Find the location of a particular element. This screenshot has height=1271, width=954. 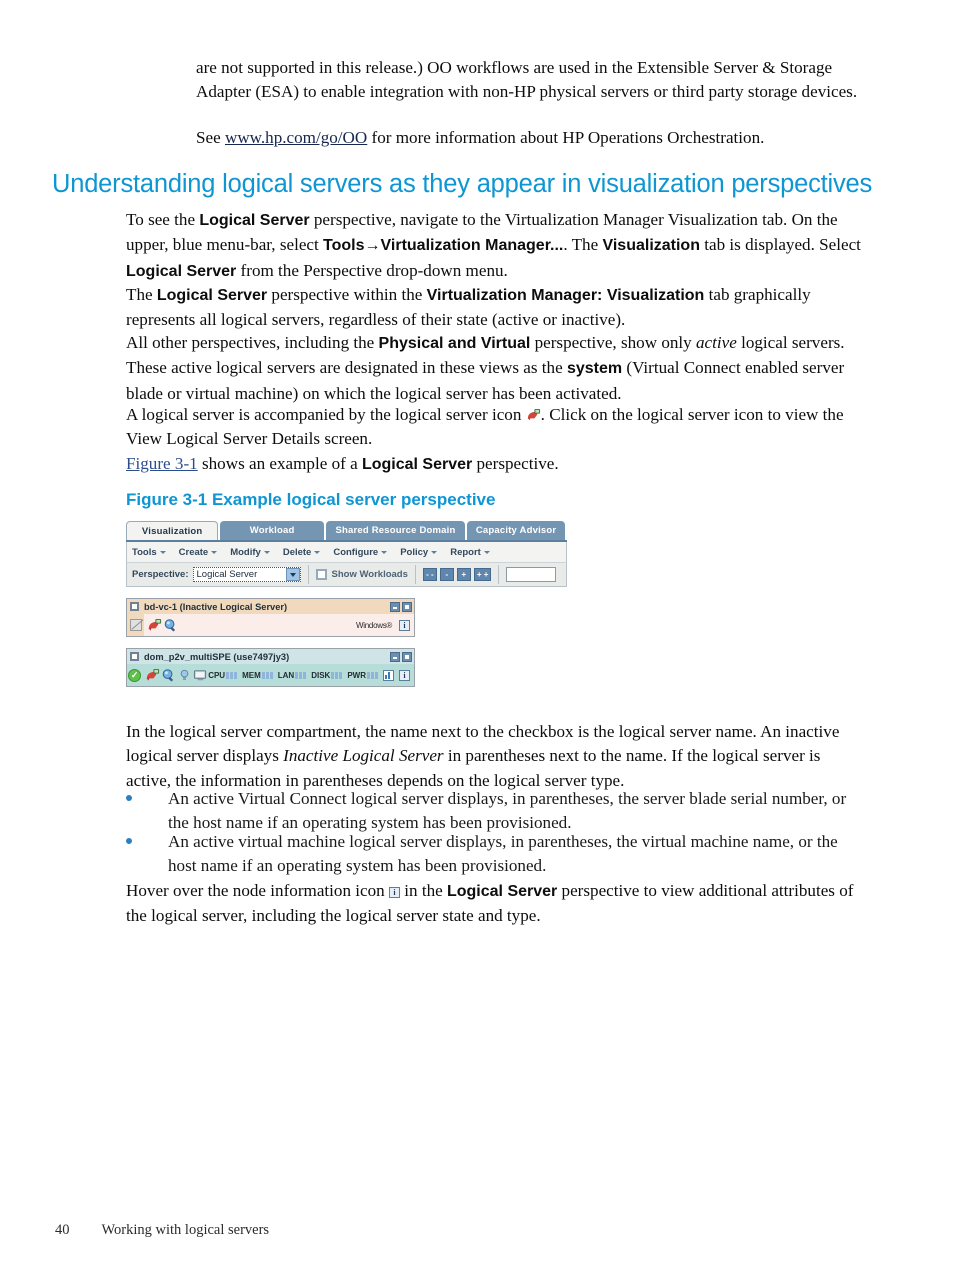

perspective-select-value: Logical Server is located at coordinates (227, 574).